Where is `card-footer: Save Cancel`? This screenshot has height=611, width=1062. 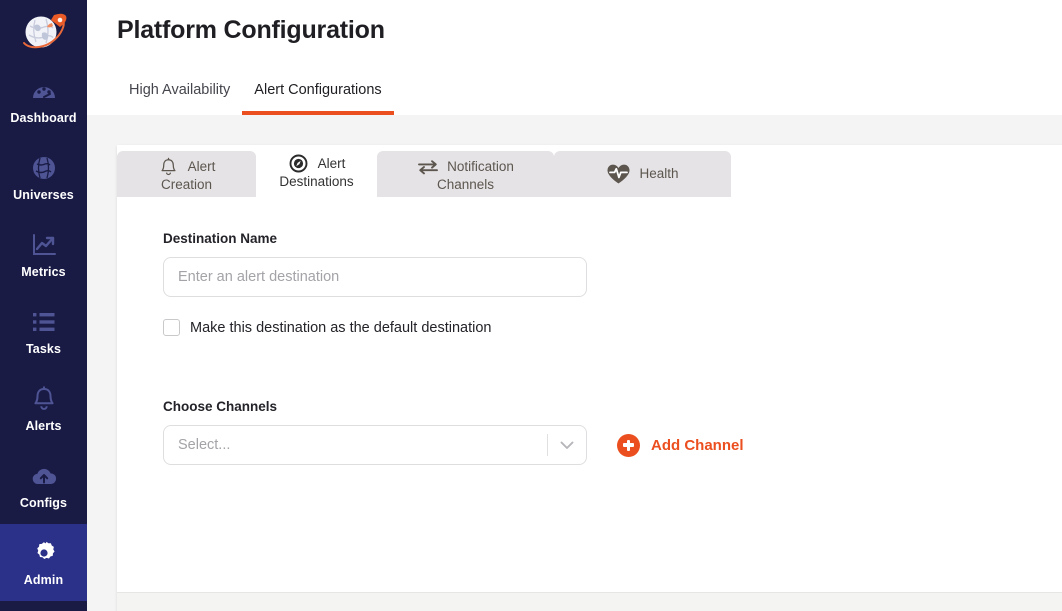
card-footer: Save Cancel is located at coordinates (589, 601).